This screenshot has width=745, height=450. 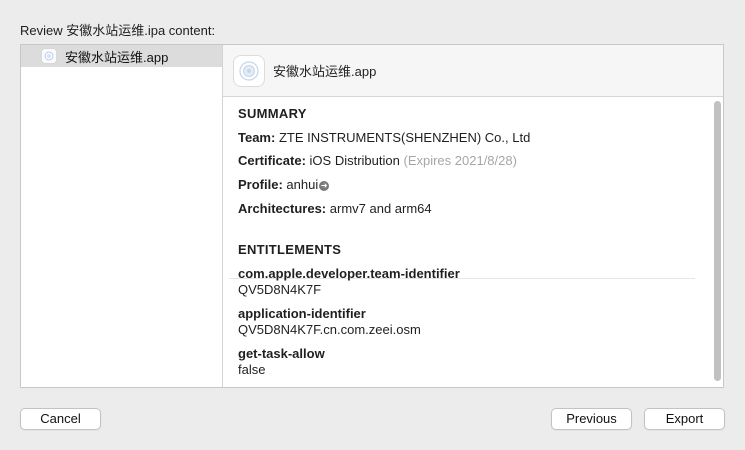 I want to click on entitlement-key: application-identifier, so click(x=302, y=313).